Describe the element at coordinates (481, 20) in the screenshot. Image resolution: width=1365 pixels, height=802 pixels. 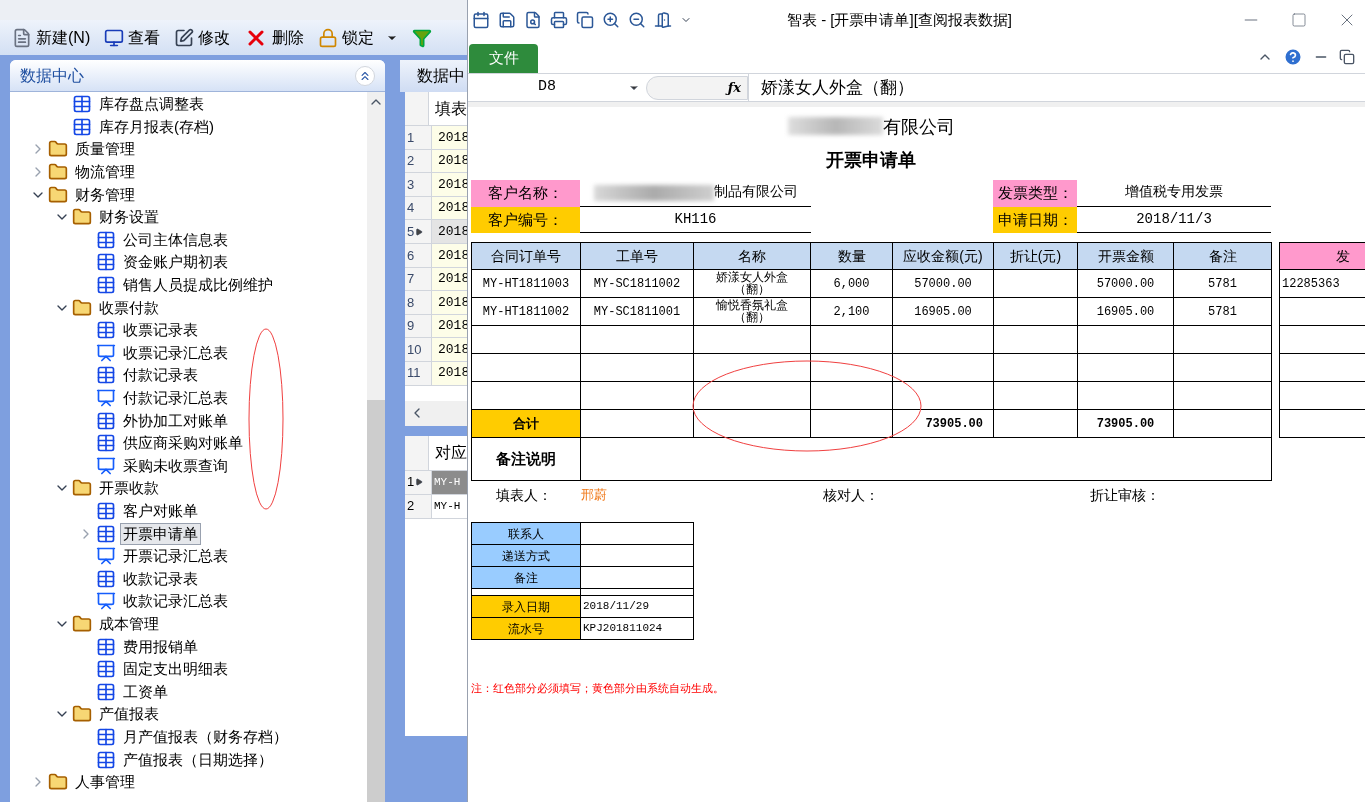
I see `calendar-icon` at that location.